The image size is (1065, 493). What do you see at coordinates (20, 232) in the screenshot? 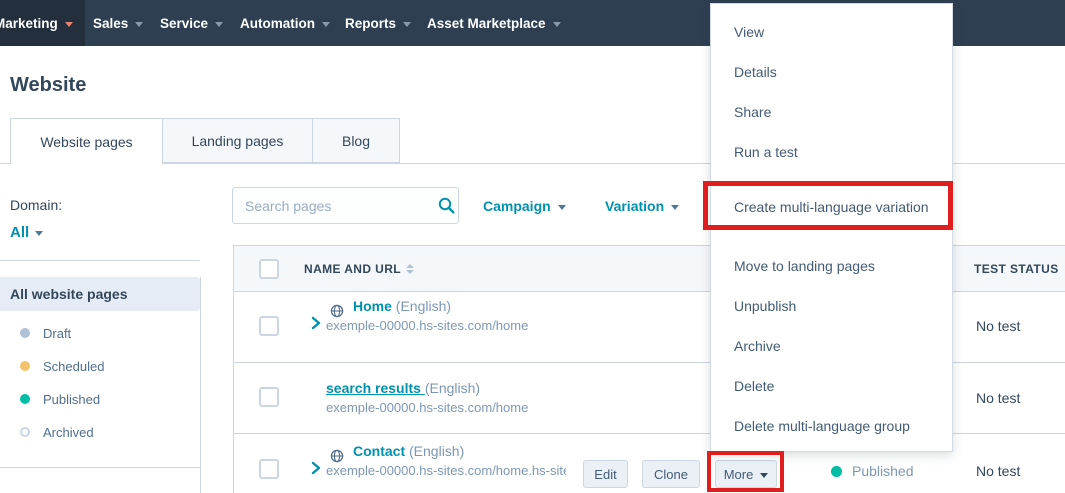
I see `domain-filter-value: All` at bounding box center [20, 232].